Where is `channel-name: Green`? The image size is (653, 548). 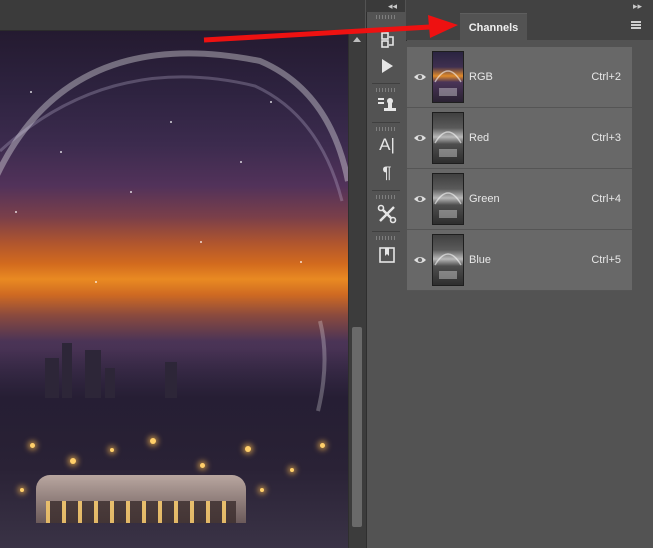
channel-name: Green is located at coordinates (484, 199).